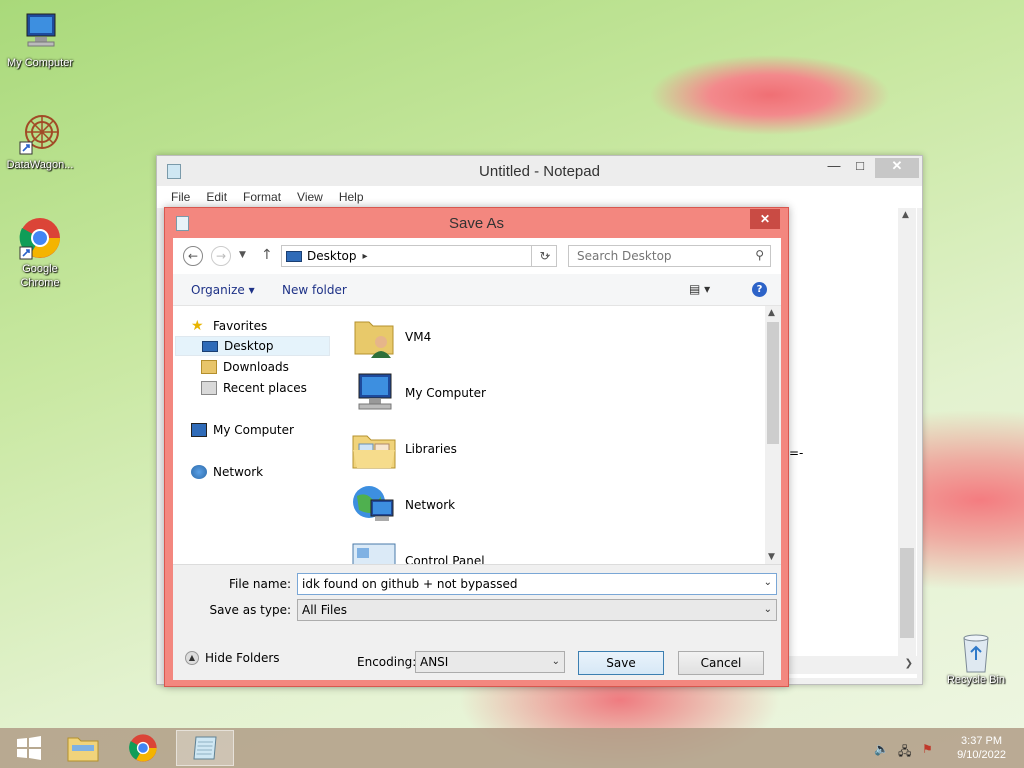 This screenshot has height=768, width=1024. I want to click on nav-my-computer: My Computer, so click(242, 430).